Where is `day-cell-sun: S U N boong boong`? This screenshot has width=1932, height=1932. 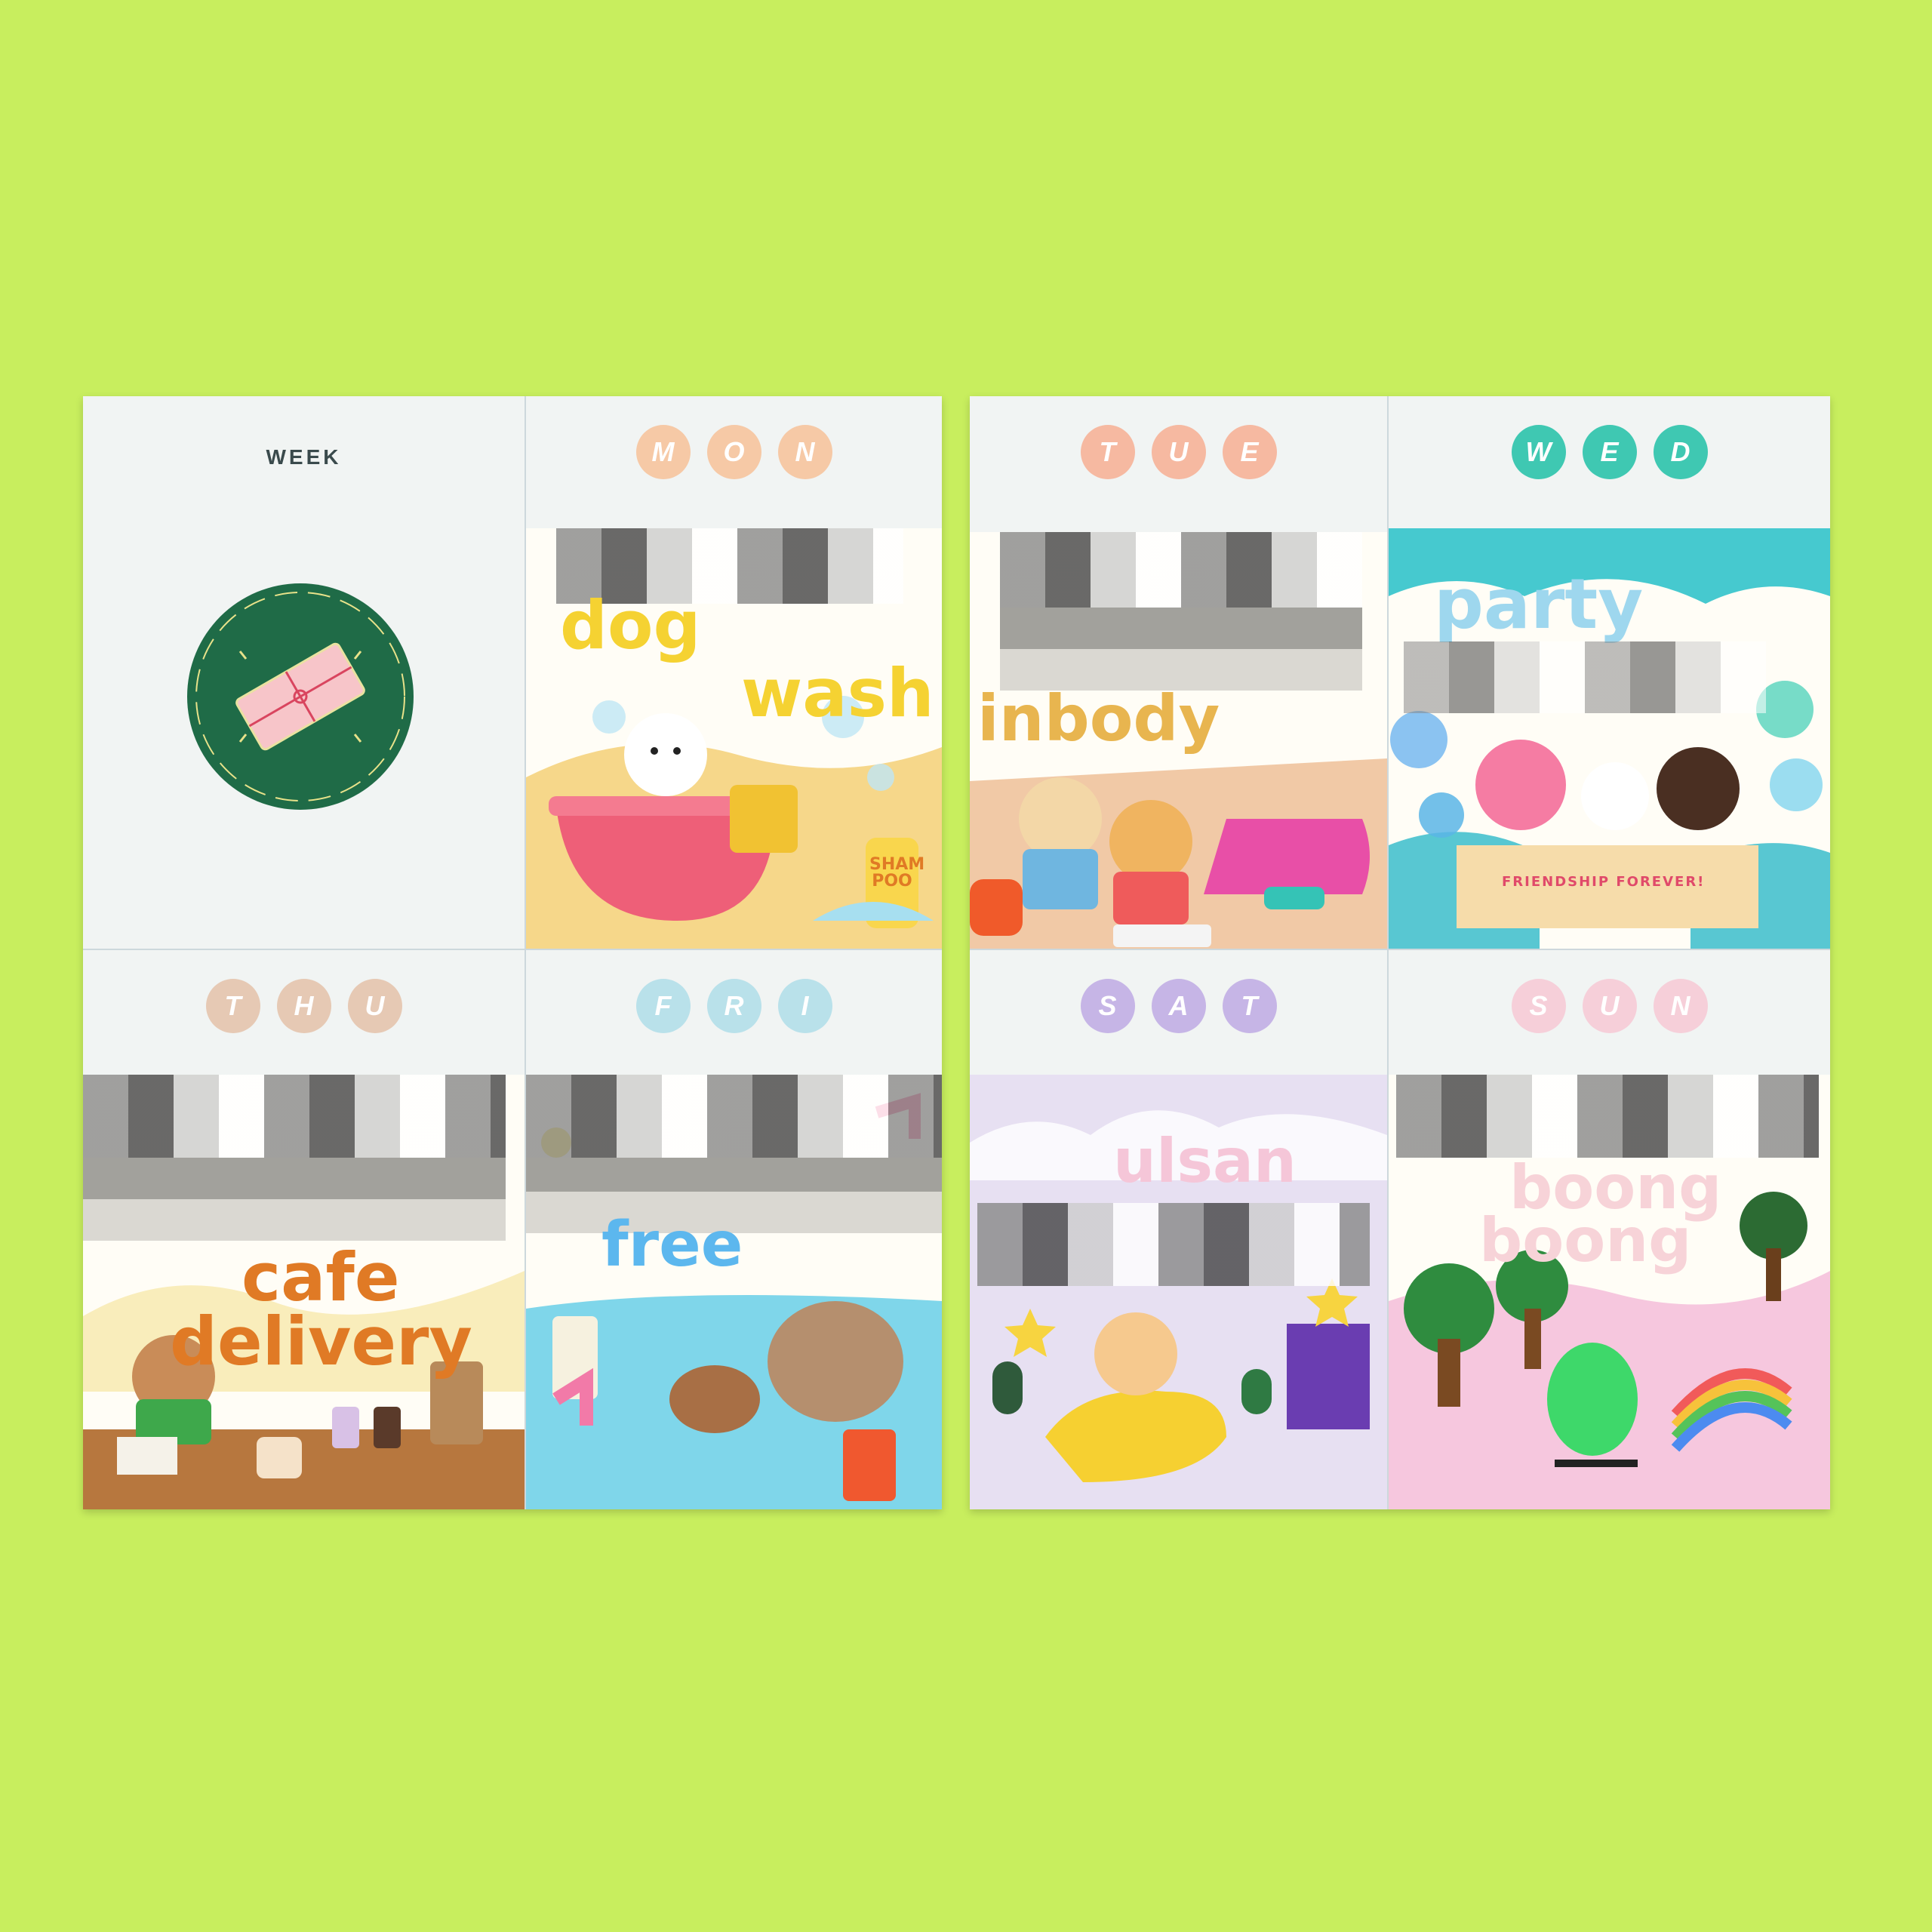 day-cell-sun: S U N boong boong is located at coordinates (1609, 1229).